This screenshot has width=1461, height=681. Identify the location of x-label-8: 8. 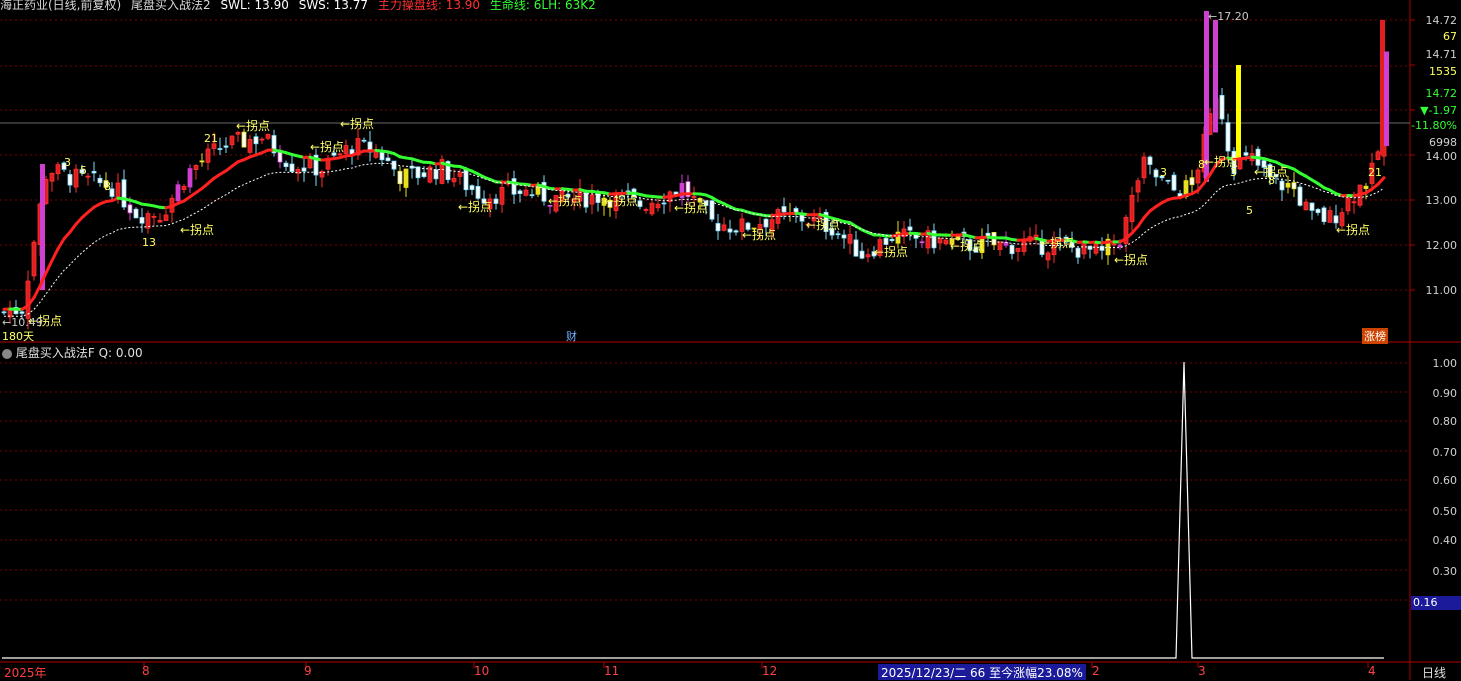
(146, 671).